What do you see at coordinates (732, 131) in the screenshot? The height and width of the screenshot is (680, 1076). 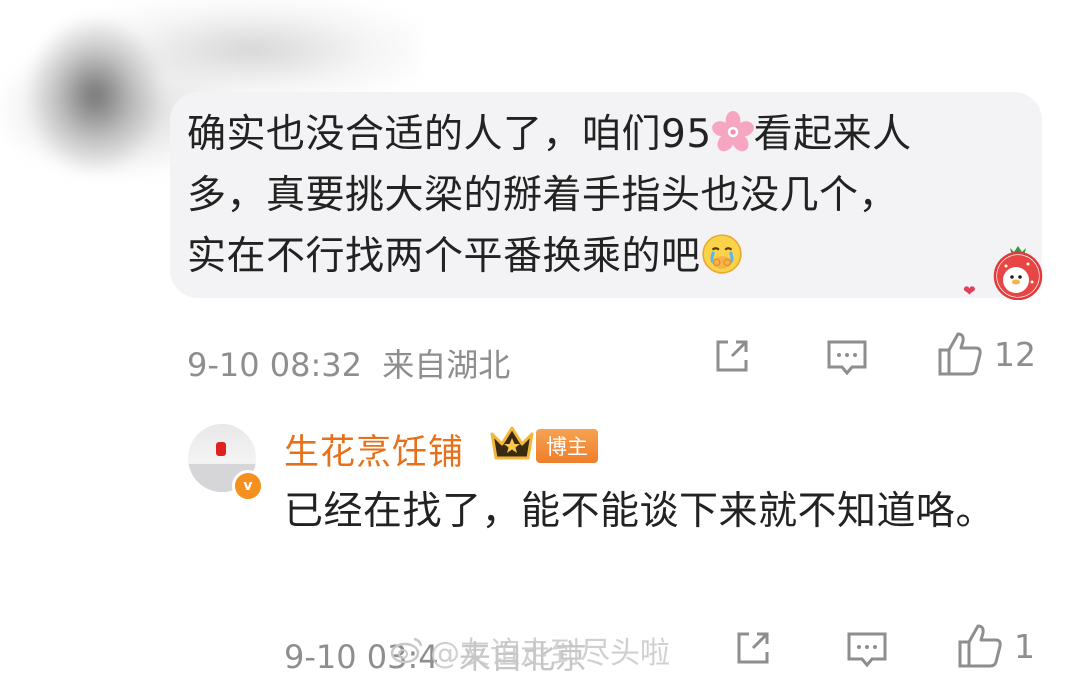 I see `cherry-blossom-icon` at bounding box center [732, 131].